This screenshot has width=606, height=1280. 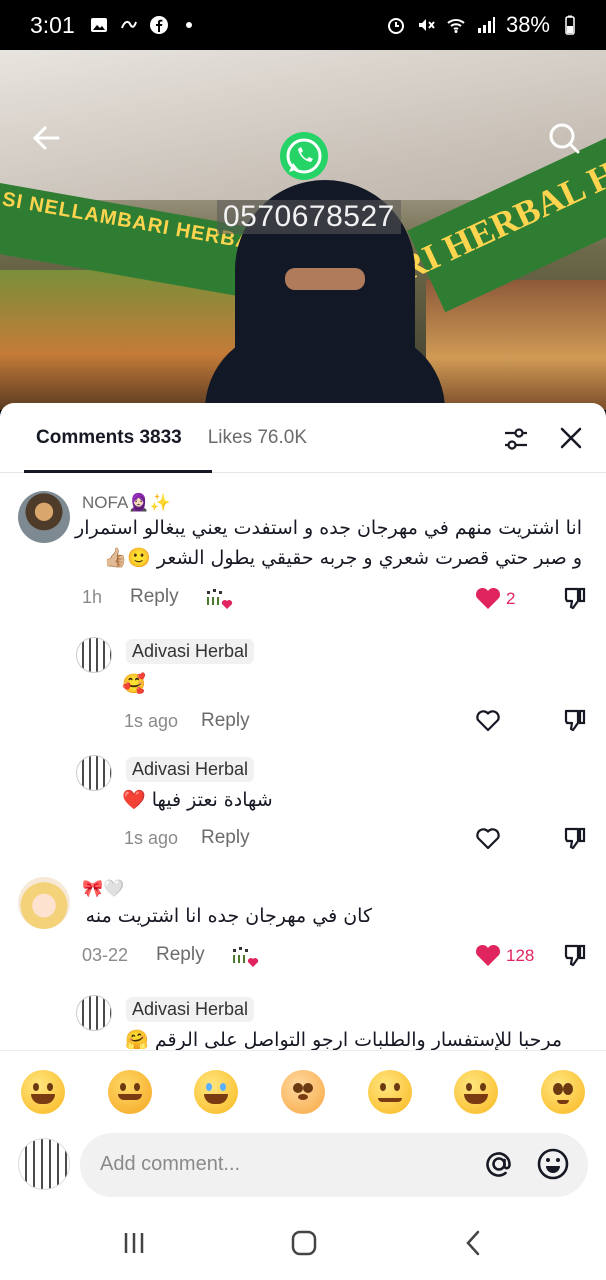 I want to click on close-icon, so click(x=571, y=438).